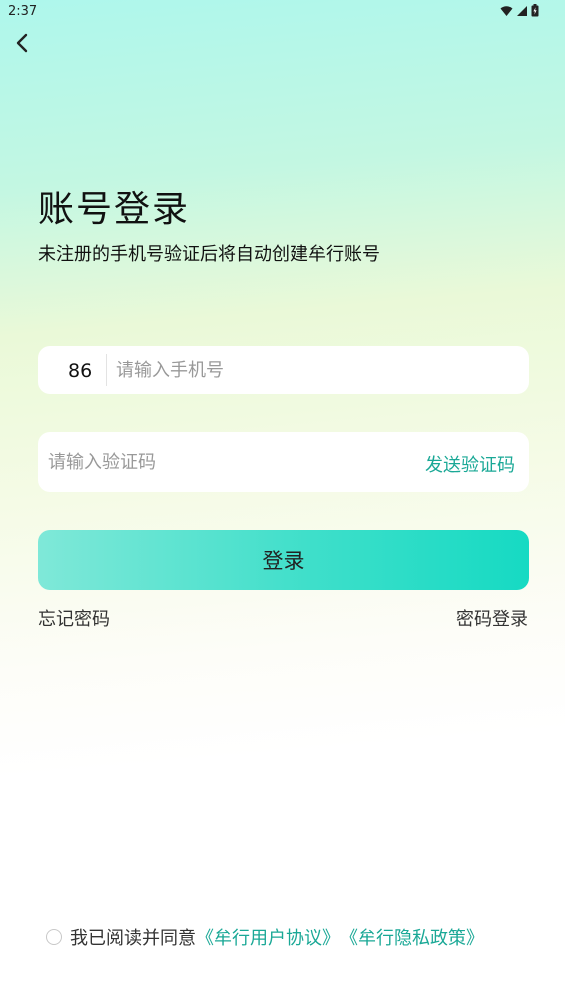  I want to click on verification-code-field: 发送验证码, so click(283, 462).